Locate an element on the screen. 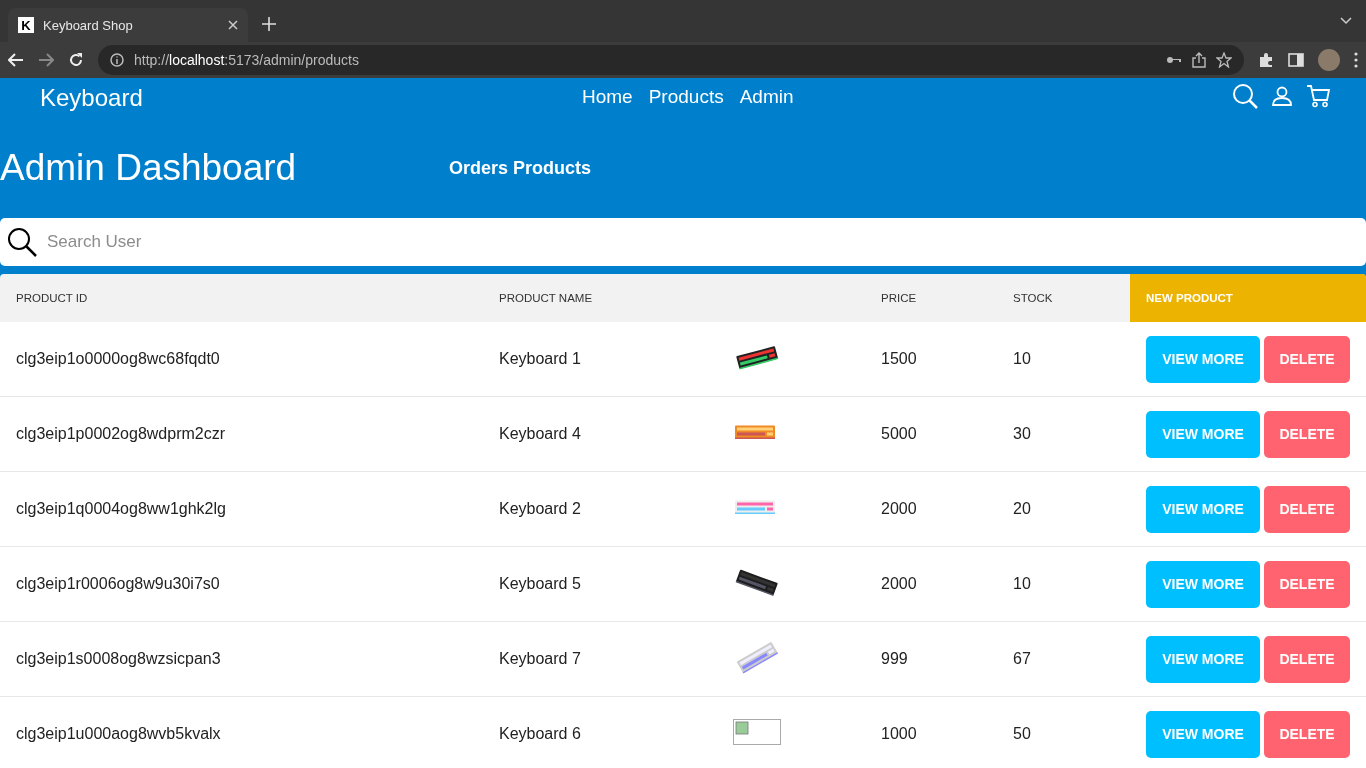 The width and height of the screenshot is (1366, 768). table-cell-text: clg3eip1p0002og8wdprm2czr is located at coordinates (121, 434).